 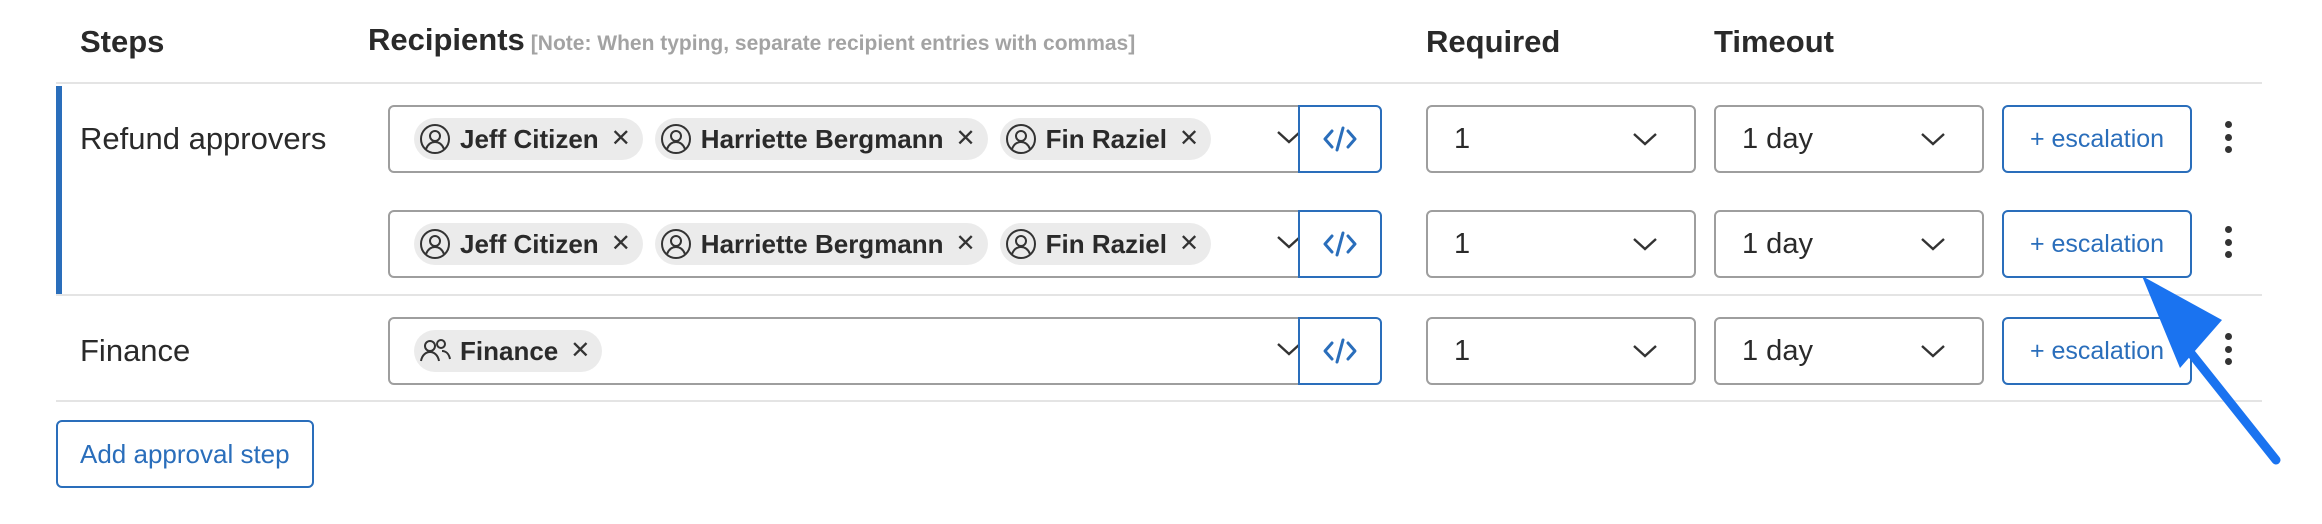 I want to click on header-divider, so click(x=1159, y=83).